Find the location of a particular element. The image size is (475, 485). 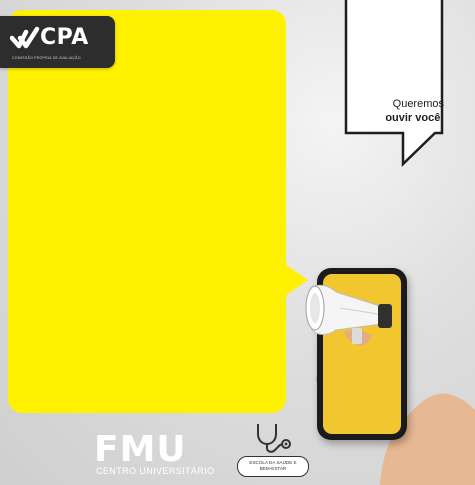

fmu-logo: FMU is located at coordinates (140, 449).